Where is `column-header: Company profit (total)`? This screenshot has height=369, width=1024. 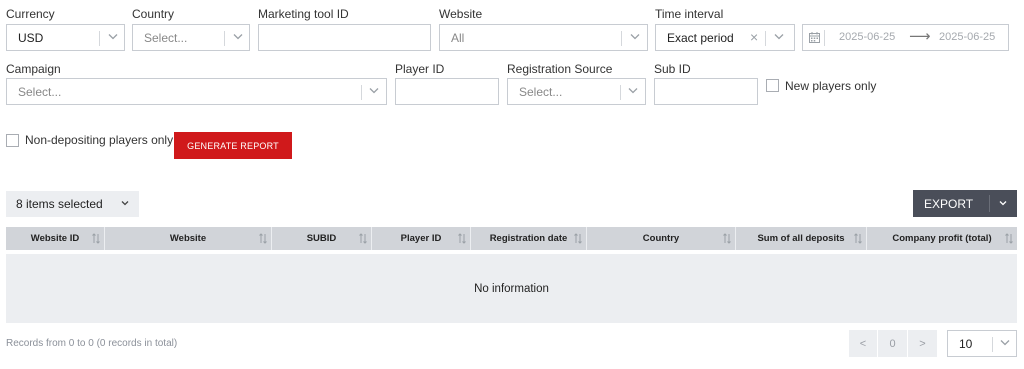 column-header: Company profit (total) is located at coordinates (942, 238).